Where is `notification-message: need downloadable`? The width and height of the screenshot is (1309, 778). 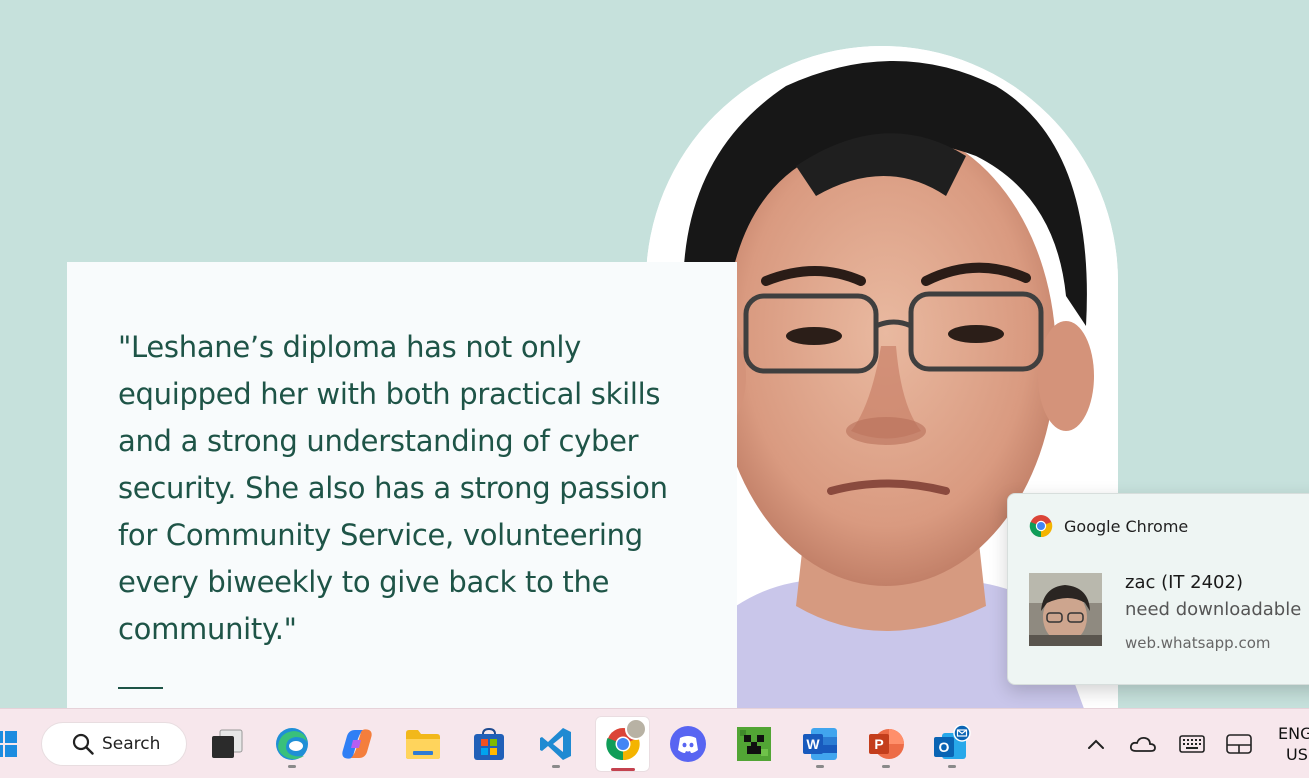 notification-message: need downloadable is located at coordinates (1213, 609).